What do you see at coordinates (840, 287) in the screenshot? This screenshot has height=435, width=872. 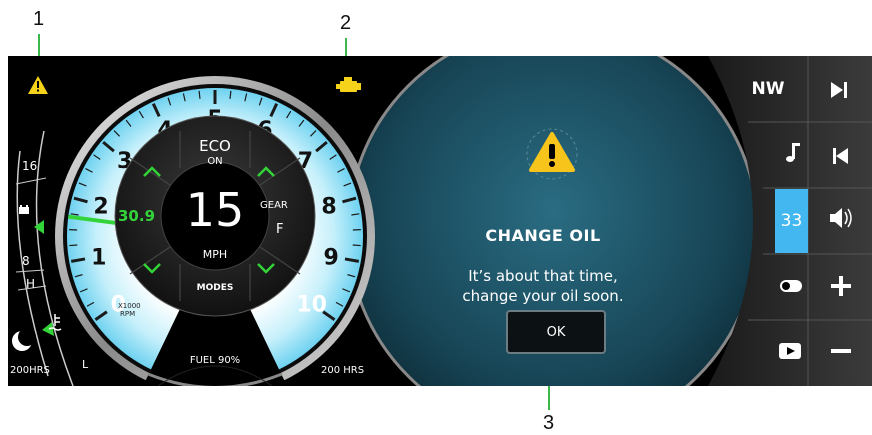 I see `plus-button` at bounding box center [840, 287].